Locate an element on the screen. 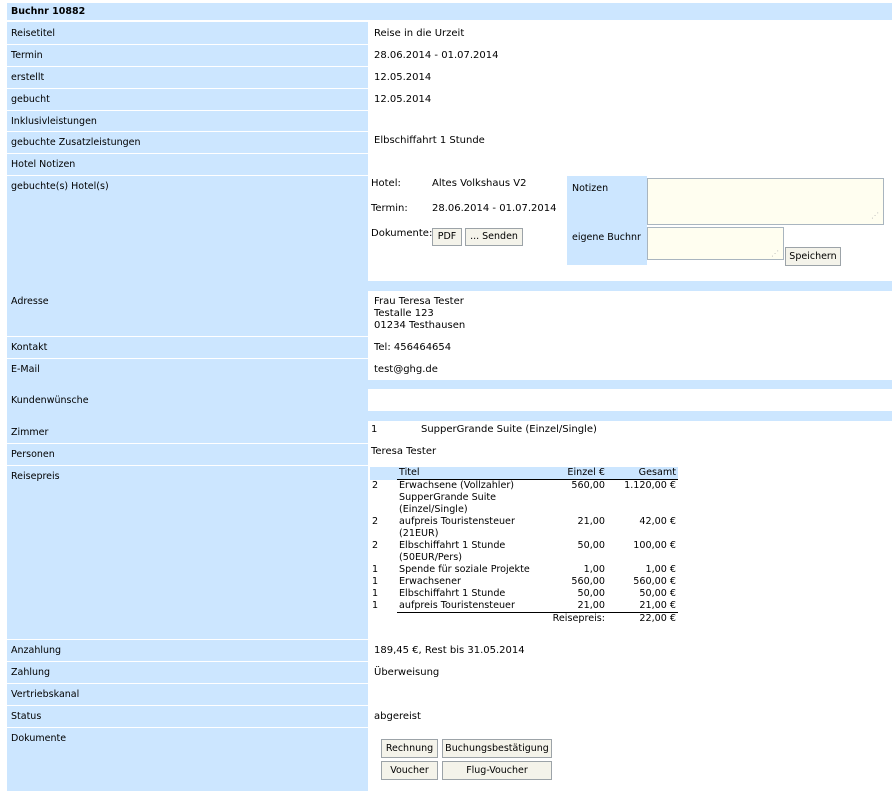 The height and width of the screenshot is (791, 892). address-name: Frau Teresa Tester is located at coordinates (419, 301).